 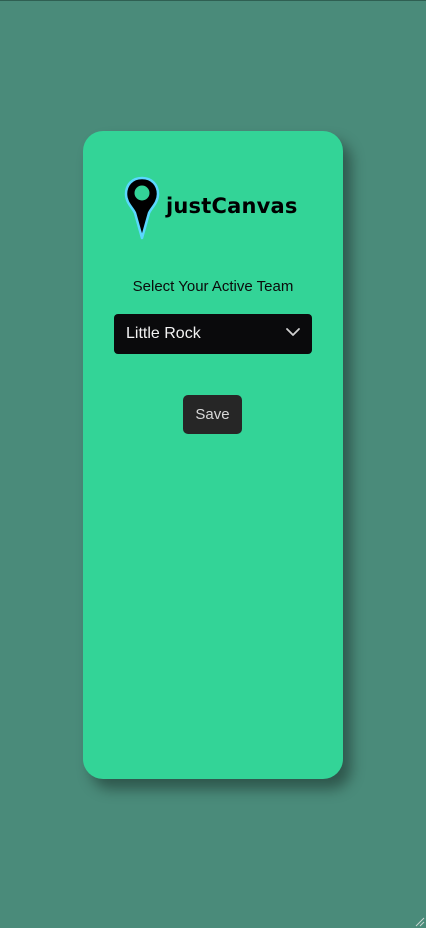 I want to click on team-select: Little Rock, so click(x=213, y=334).